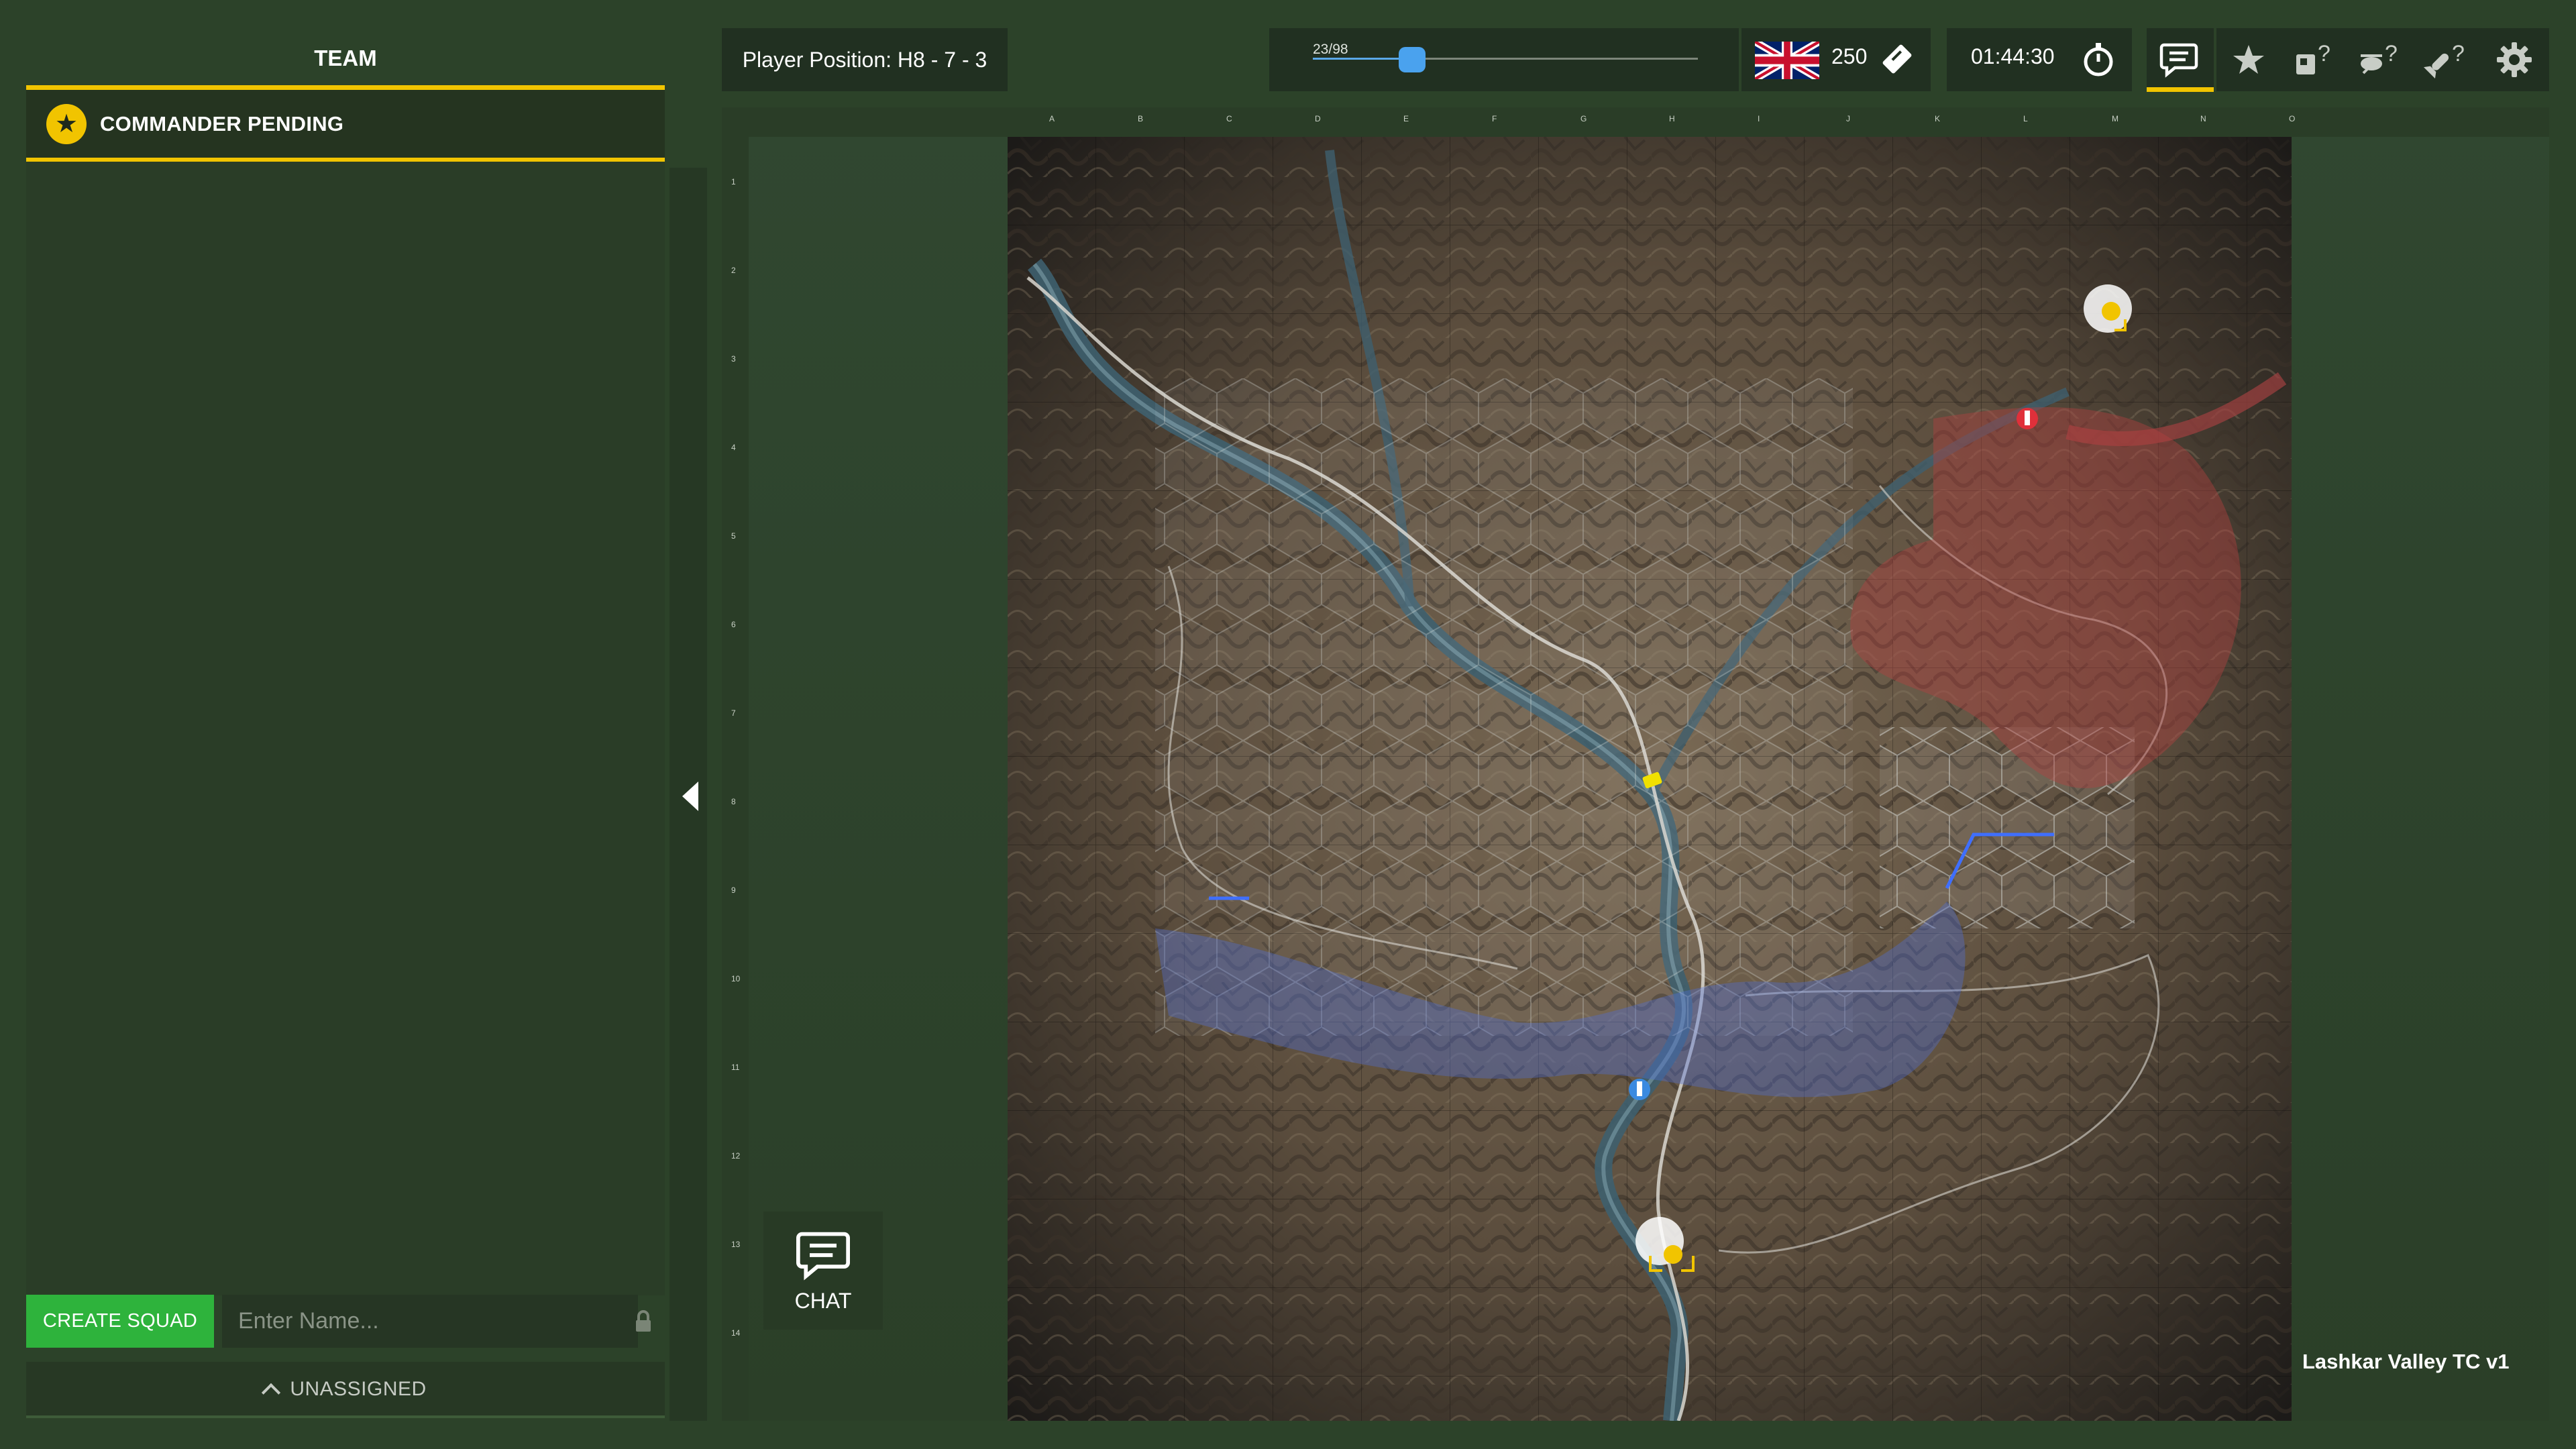 The image size is (2576, 1449). Describe the element at coordinates (2115, 118) in the screenshot. I see `map-column-label: M` at that location.